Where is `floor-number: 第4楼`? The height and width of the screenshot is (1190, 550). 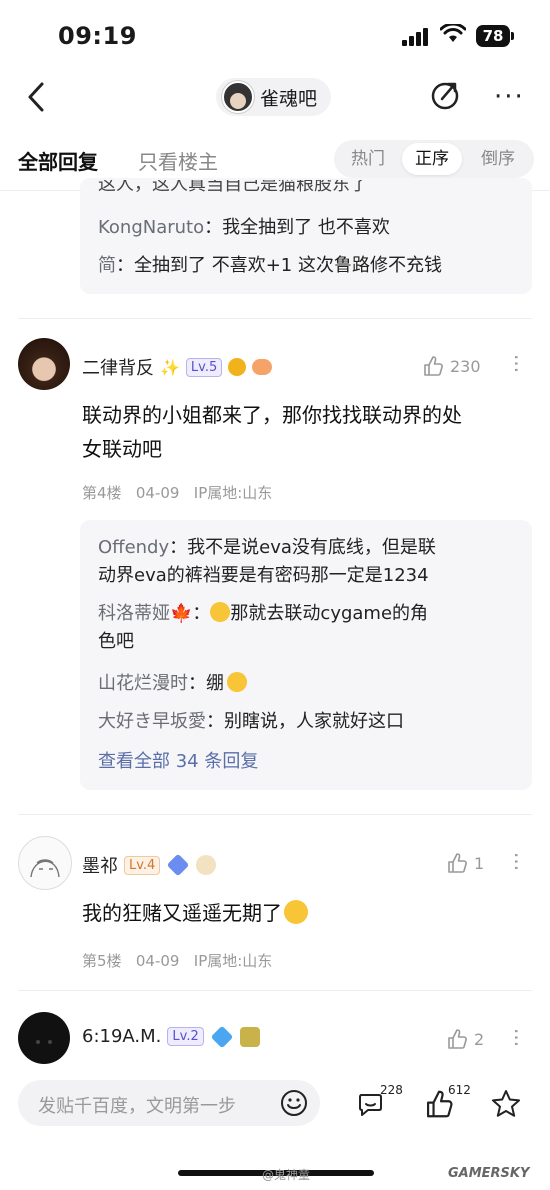 floor-number: 第4楼 is located at coordinates (102, 493).